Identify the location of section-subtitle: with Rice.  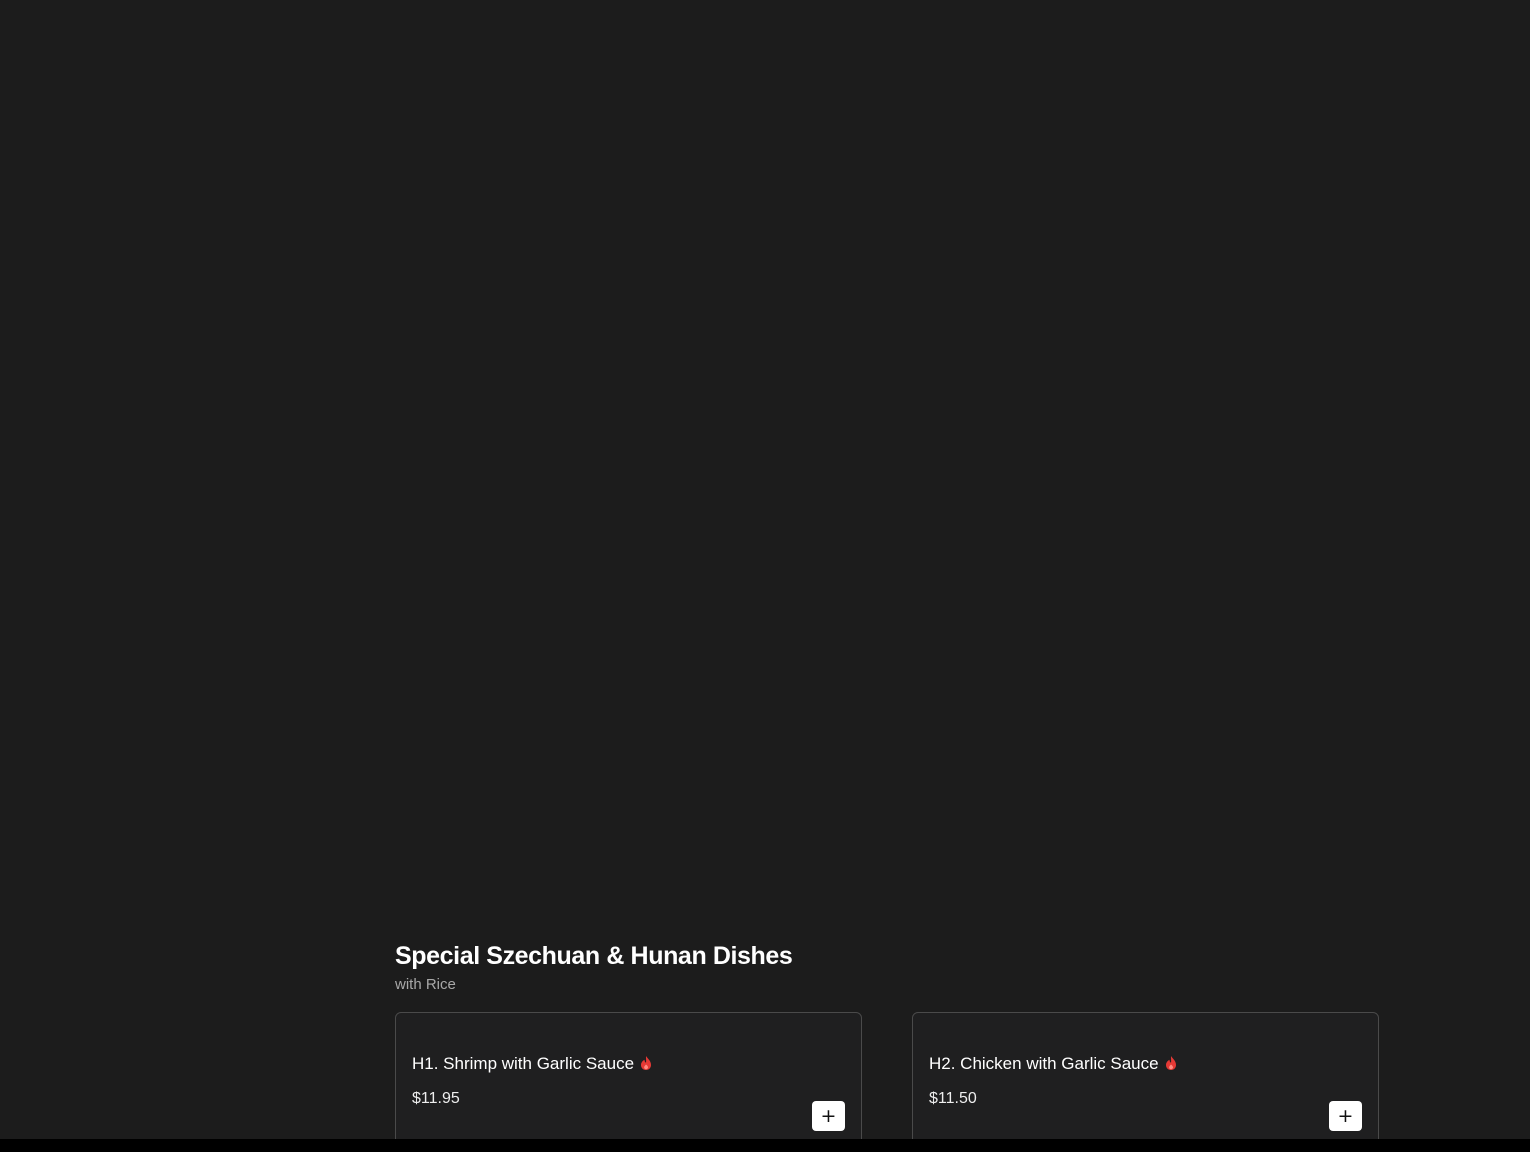
(425, 984).